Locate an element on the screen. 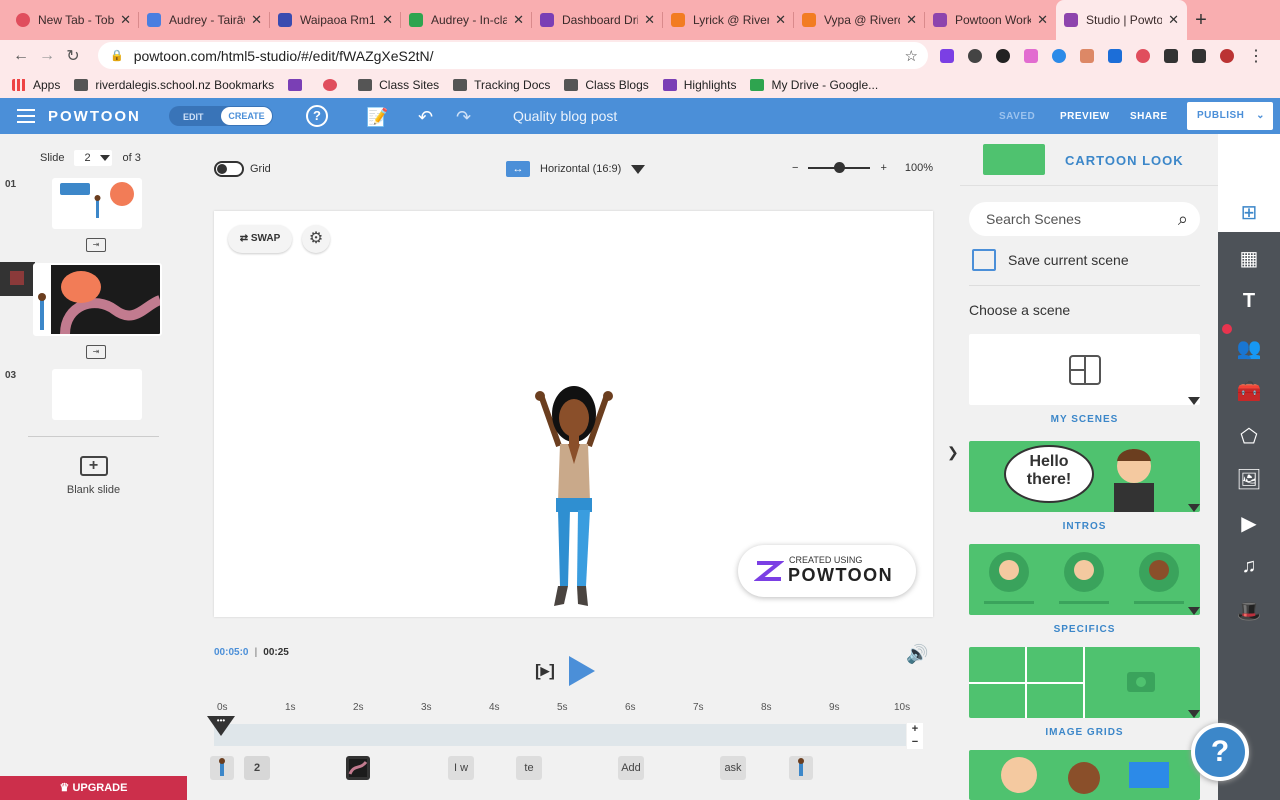 The width and height of the screenshot is (1280, 800). background-pattern-icon: ▦ is located at coordinates (1249, 258).